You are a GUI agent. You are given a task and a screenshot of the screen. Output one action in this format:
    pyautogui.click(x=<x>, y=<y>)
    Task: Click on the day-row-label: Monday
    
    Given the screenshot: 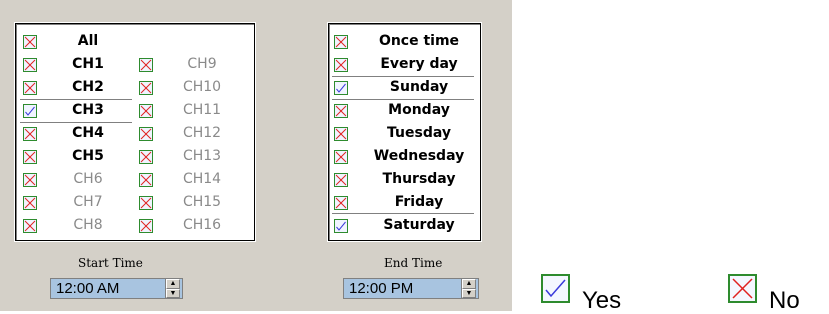 What is the action you would take?
    pyautogui.click(x=419, y=110)
    